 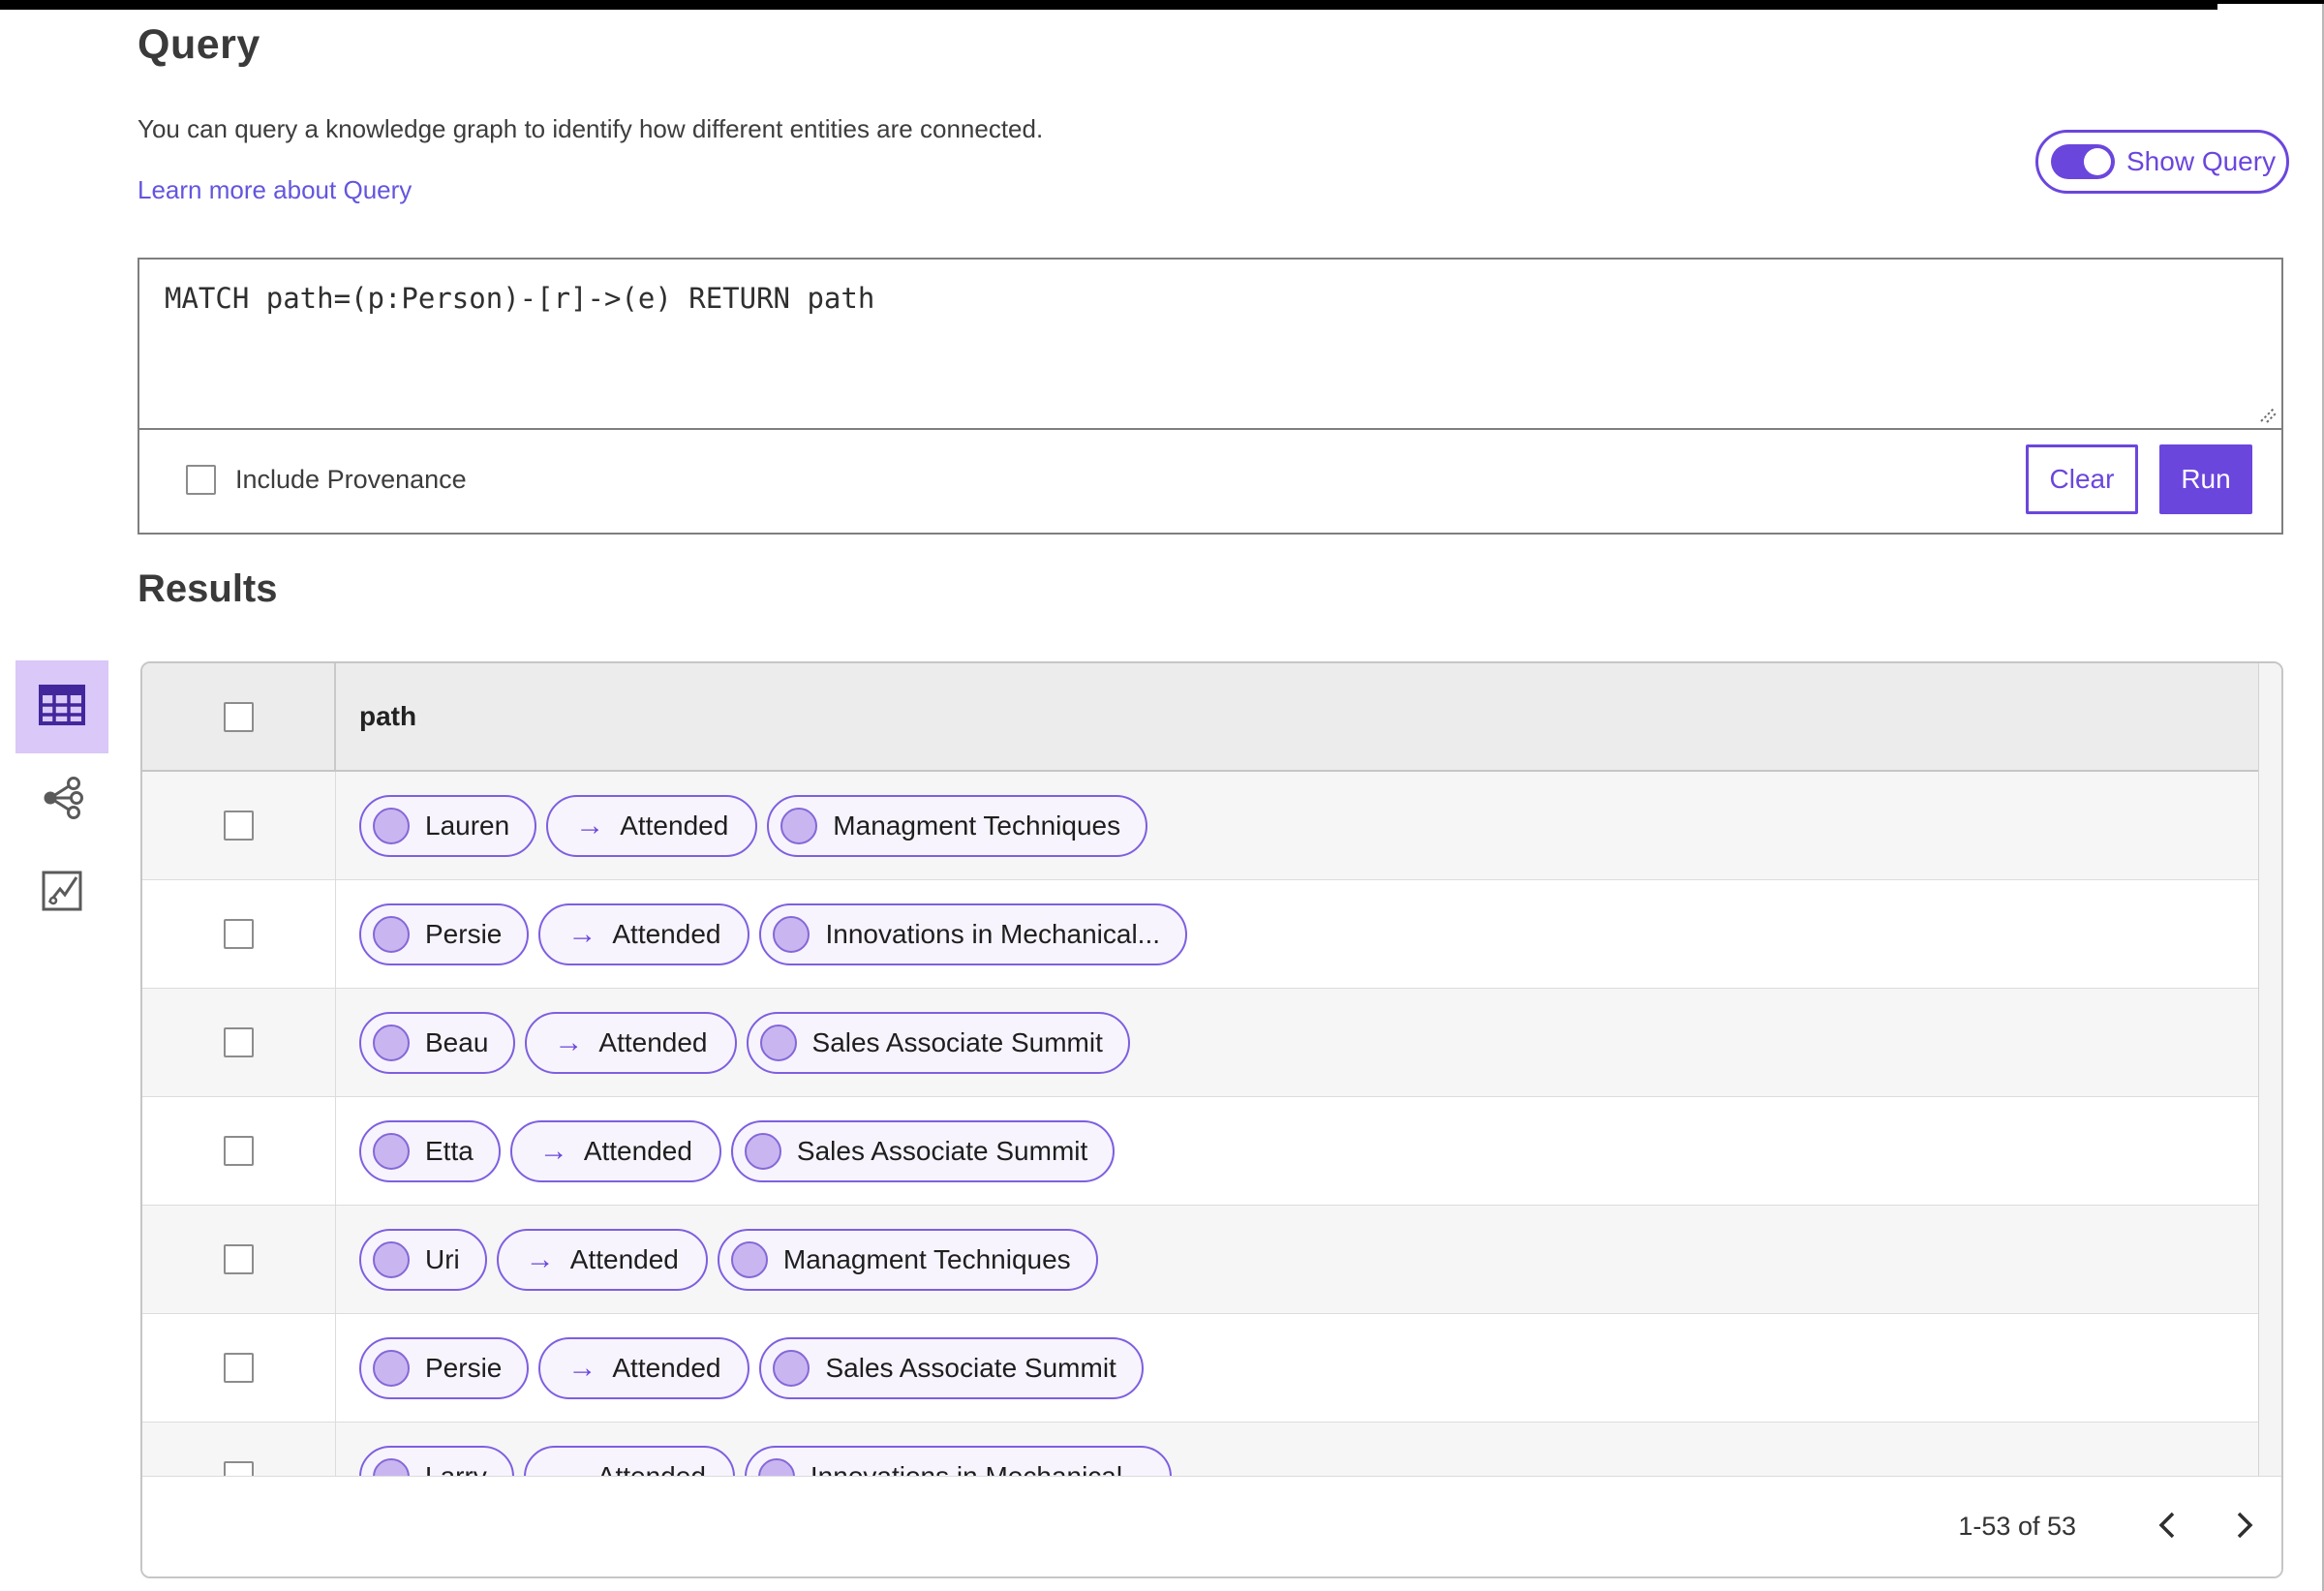 I want to click on select-all-checkbox, so click(x=239, y=716).